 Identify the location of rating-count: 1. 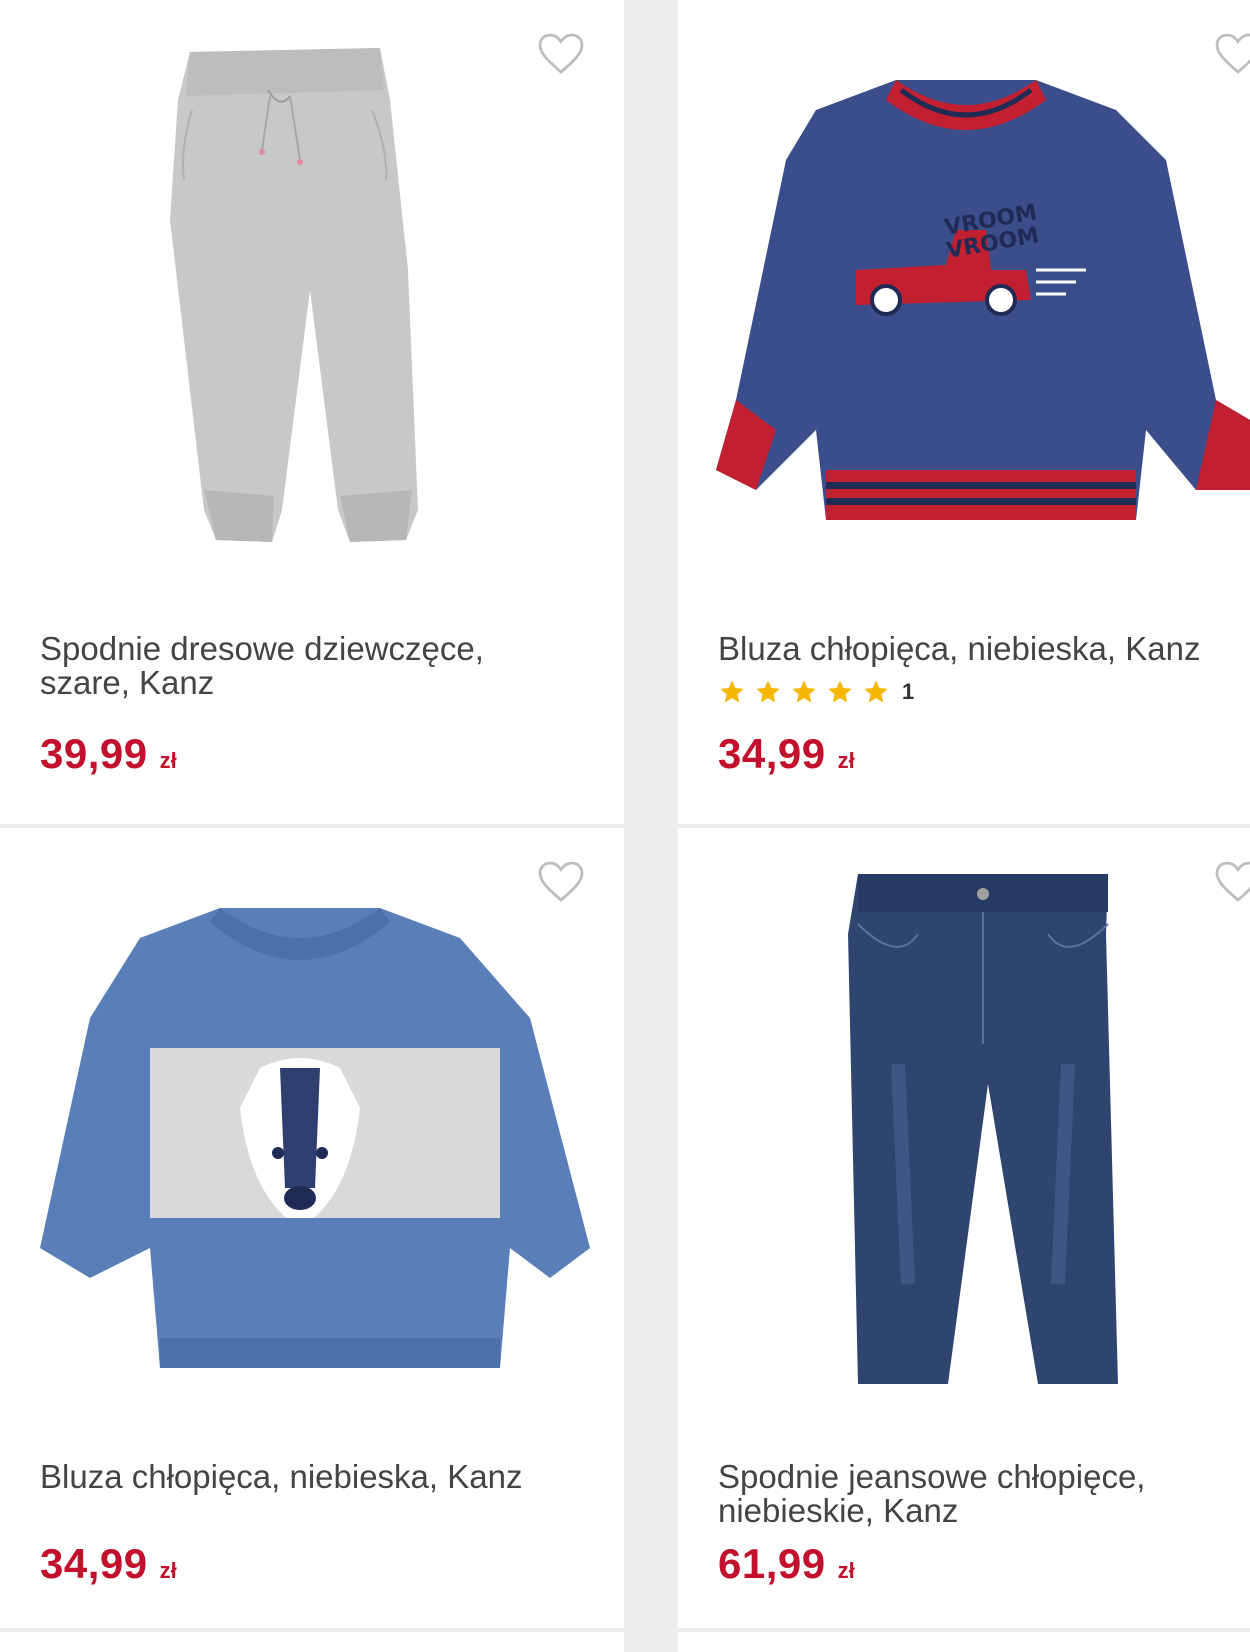
(908, 691).